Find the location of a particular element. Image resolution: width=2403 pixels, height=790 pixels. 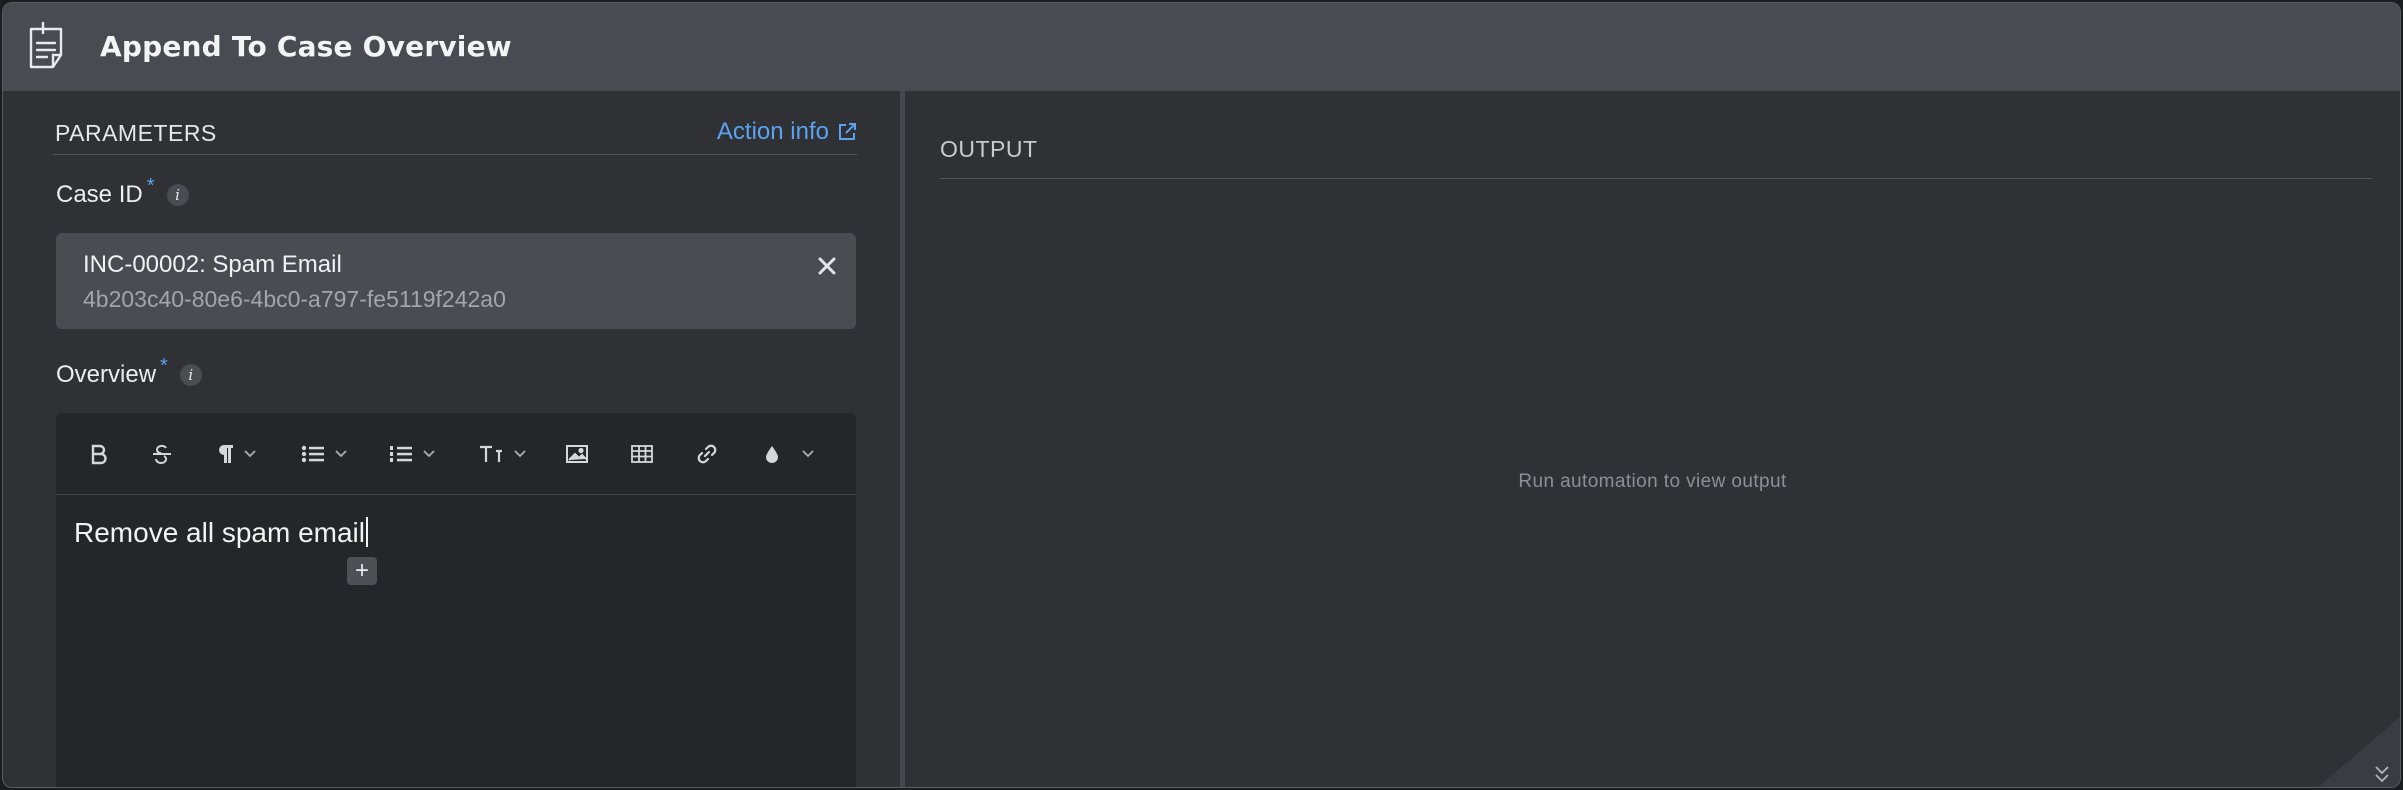

case-id-label: Case ID * i is located at coordinates (122, 192).